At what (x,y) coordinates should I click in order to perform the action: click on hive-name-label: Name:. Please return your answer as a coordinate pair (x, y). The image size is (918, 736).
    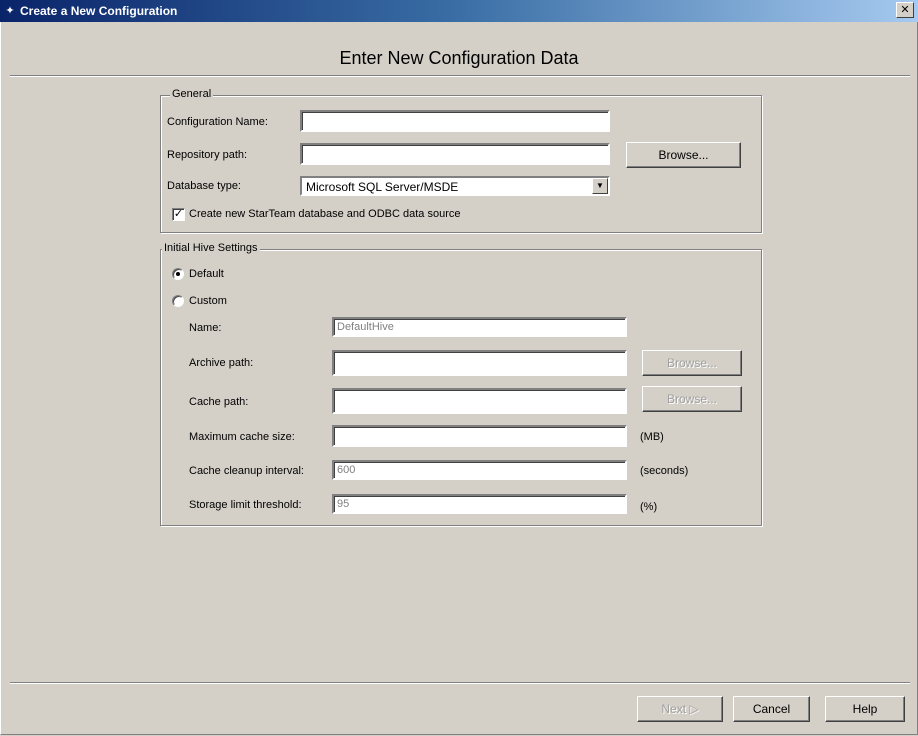
    Looking at the image, I should click on (205, 328).